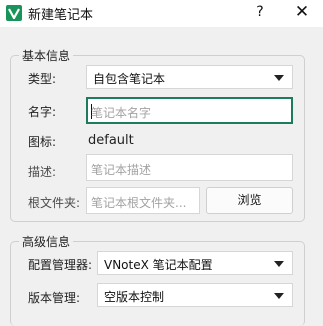  I want to click on name-placeholder: 笔记本名字, so click(121, 113).